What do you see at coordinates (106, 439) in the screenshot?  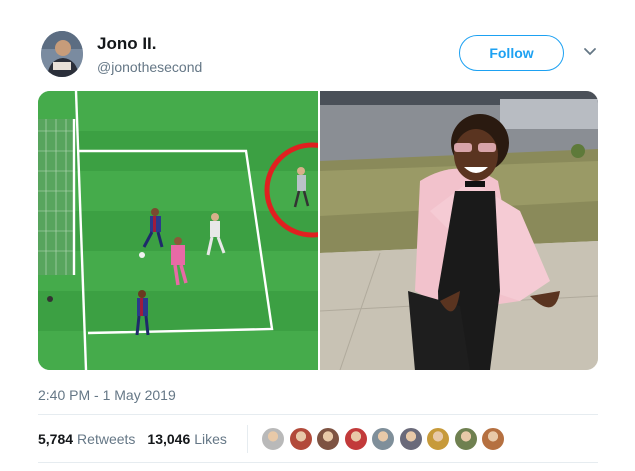 I see `retweets-label: Retweets` at bounding box center [106, 439].